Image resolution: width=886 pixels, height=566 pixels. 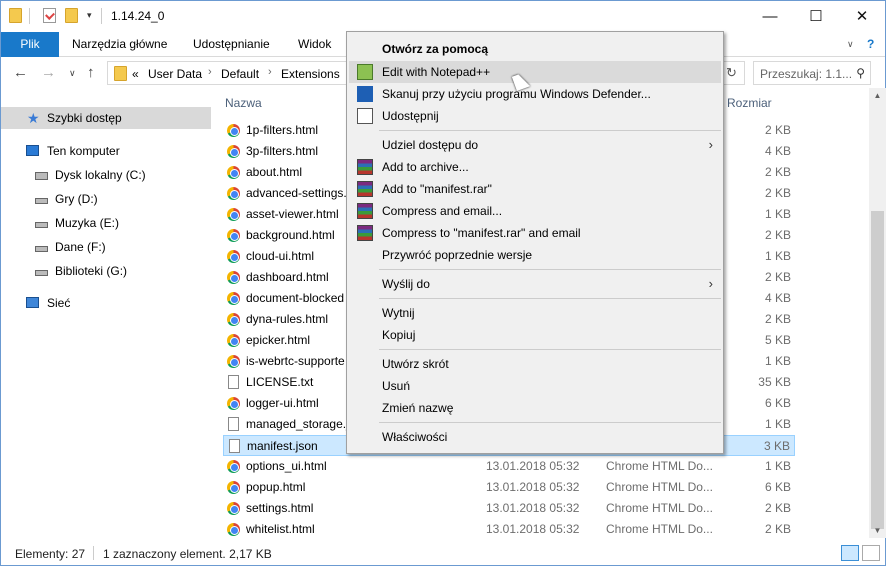 I want to click on menu-item-share: Udostępnij, so click(x=535, y=116).